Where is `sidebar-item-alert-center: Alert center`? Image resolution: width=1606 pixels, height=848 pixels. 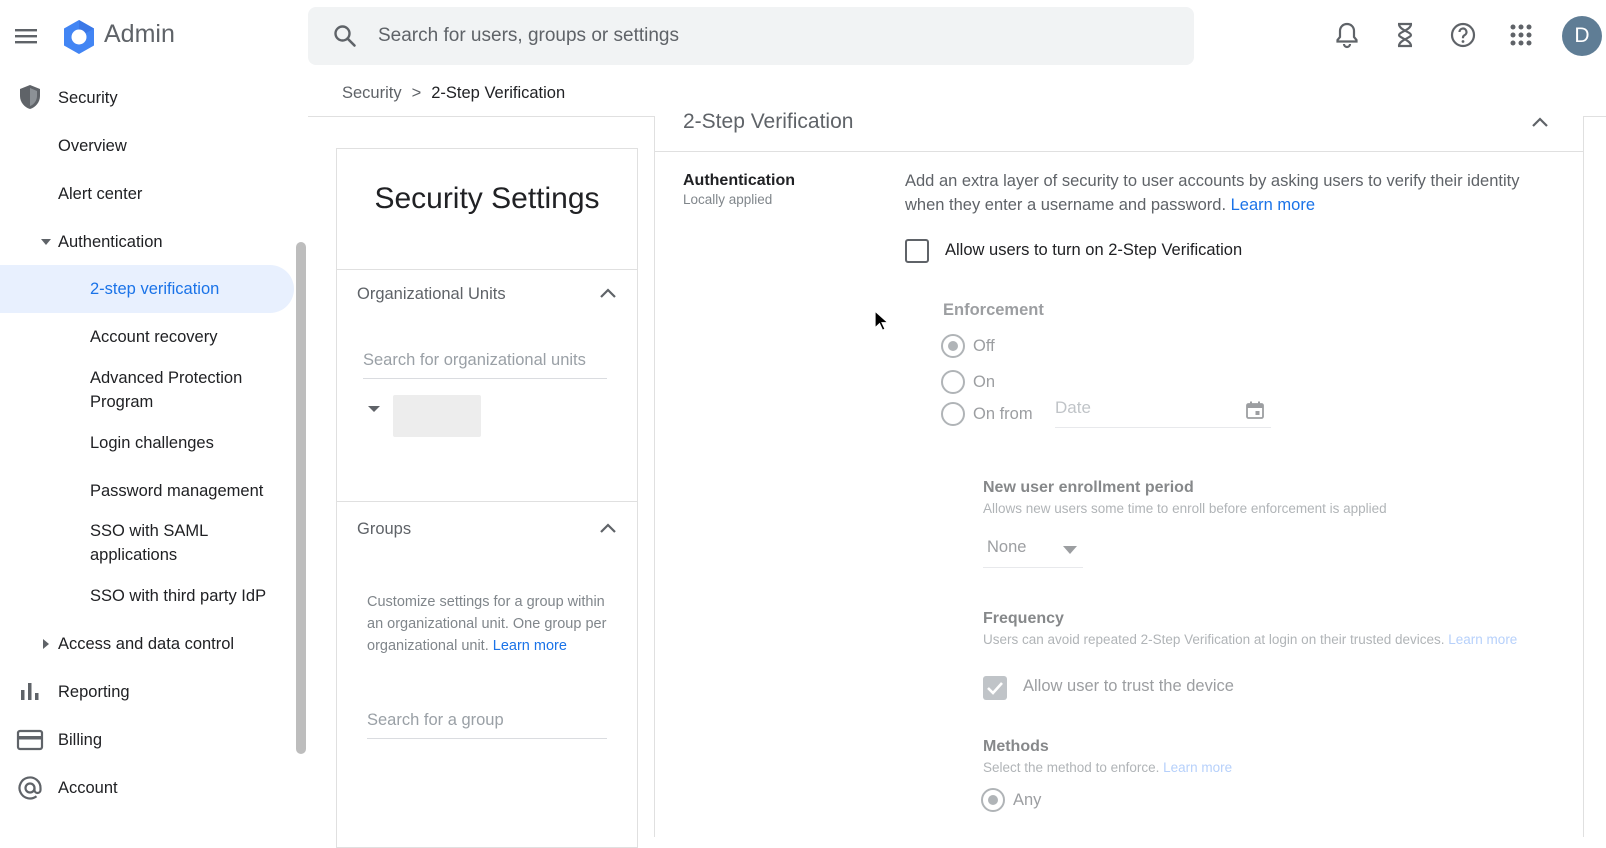 sidebar-item-alert-center: Alert center is located at coordinates (100, 194).